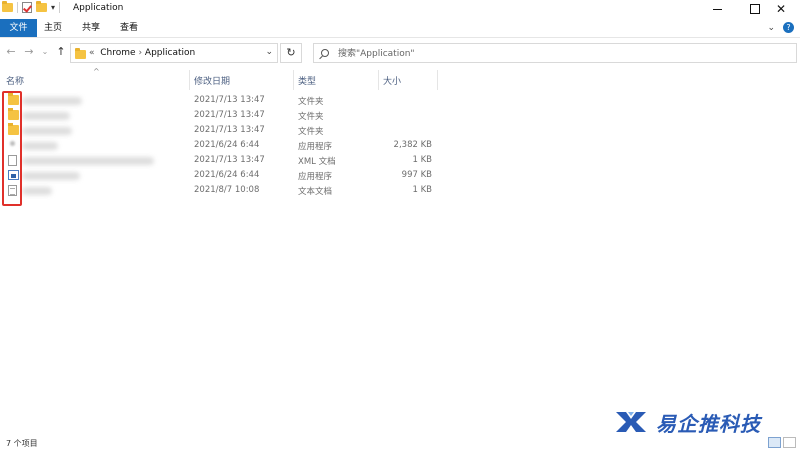 The image size is (800, 451). I want to click on item-count: 7 个项目, so click(22, 443).